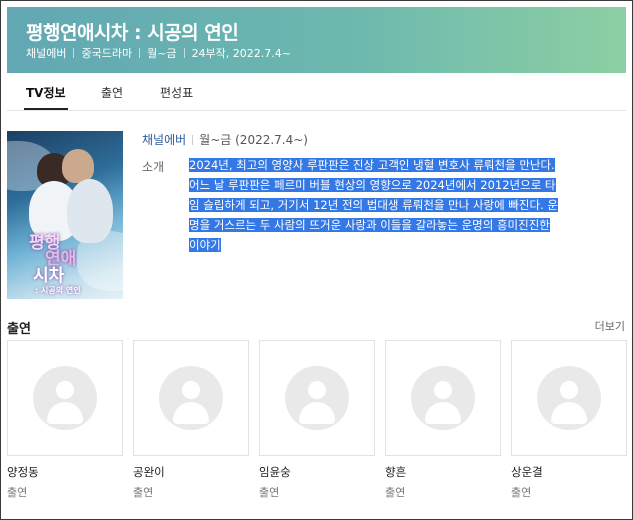 The width and height of the screenshot is (633, 520). I want to click on meta-episodes: 24부작, 2022.7.4~, so click(241, 53).